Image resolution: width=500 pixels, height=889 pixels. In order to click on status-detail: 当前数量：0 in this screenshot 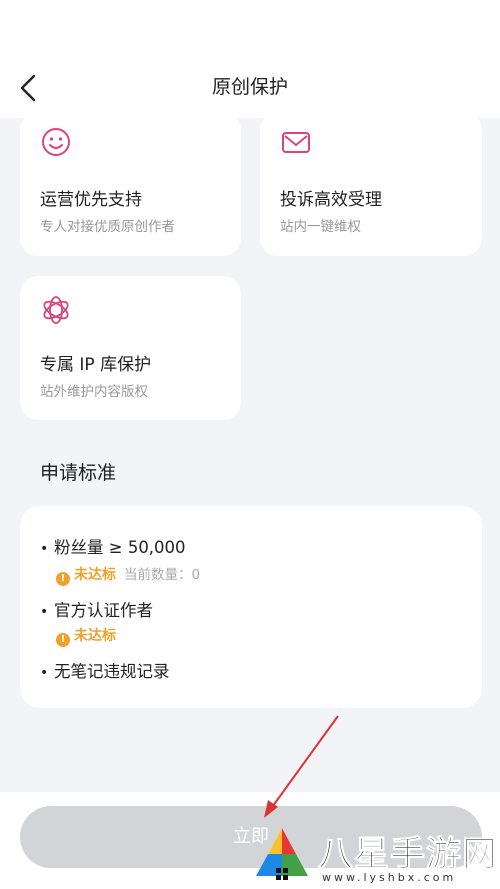, I will do `click(162, 575)`.